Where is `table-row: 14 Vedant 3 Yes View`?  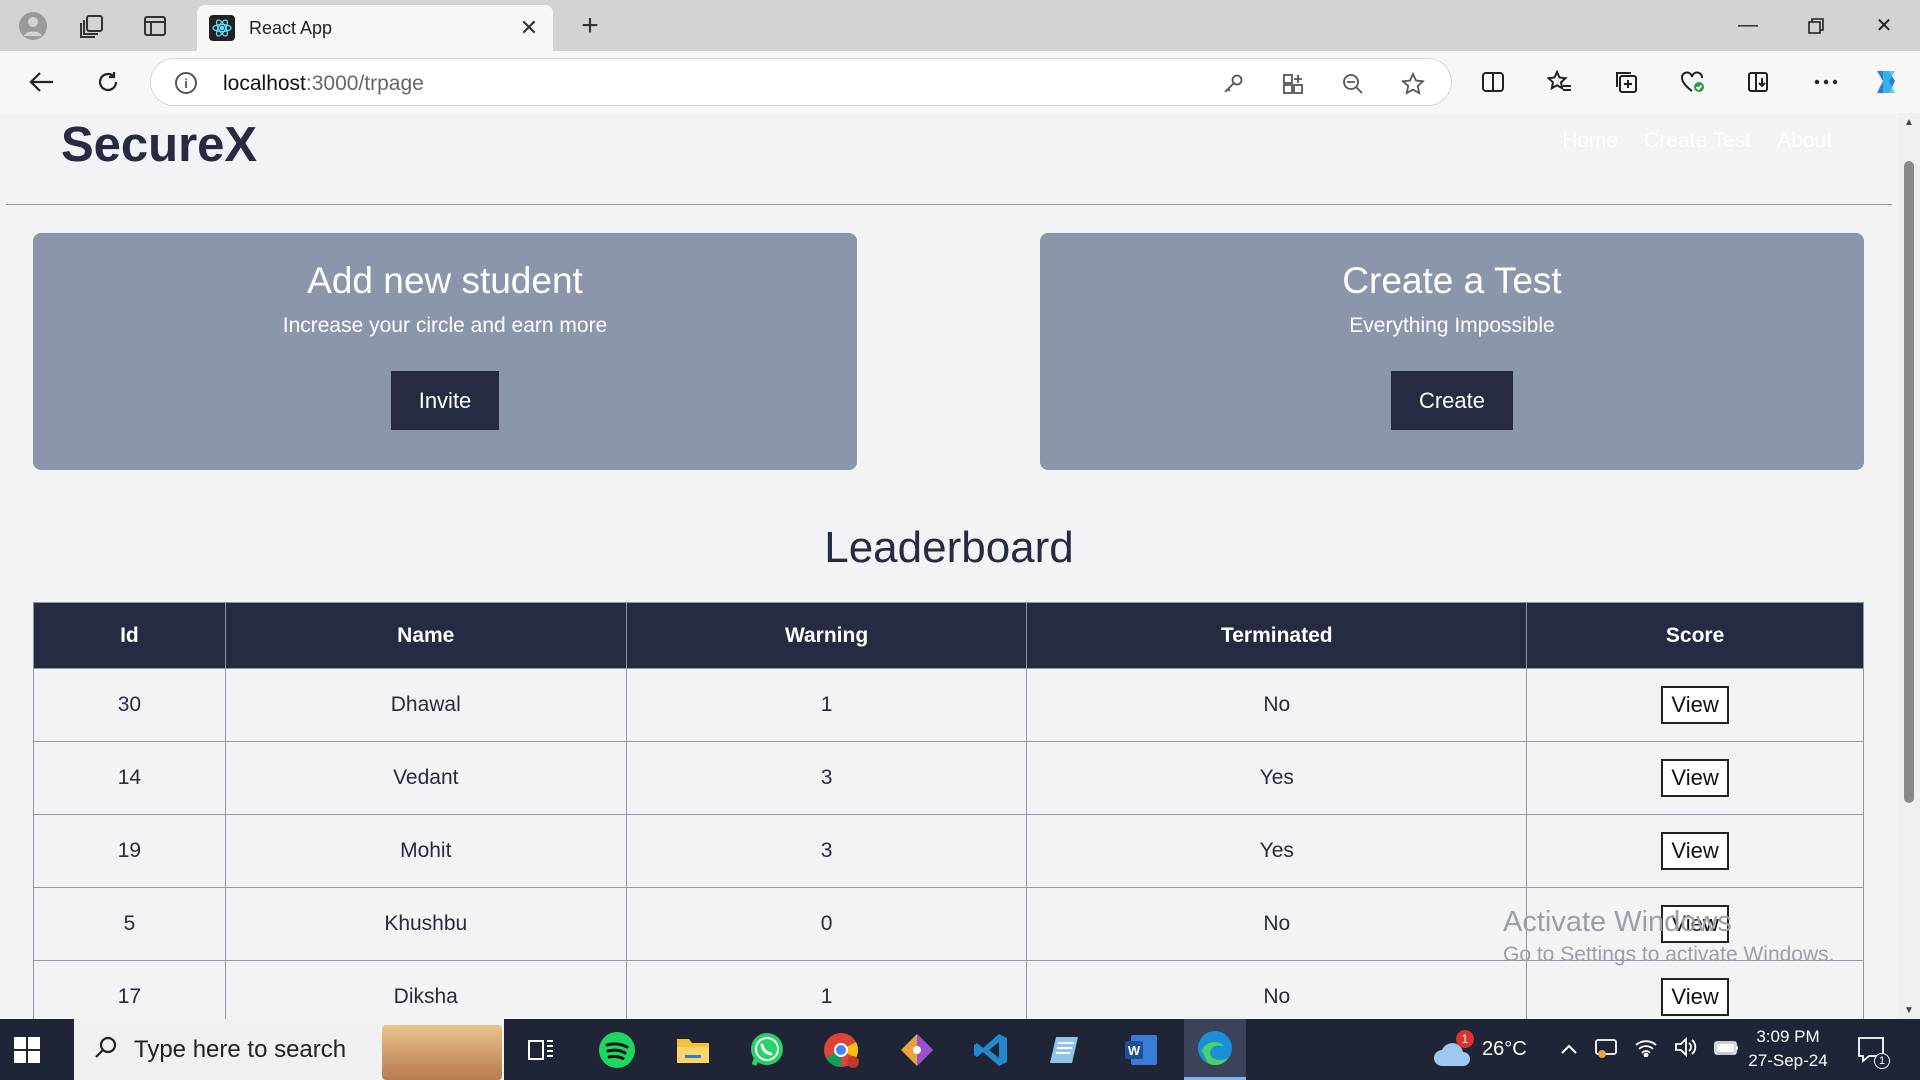 table-row: 14 Vedant 3 Yes View is located at coordinates (948, 778).